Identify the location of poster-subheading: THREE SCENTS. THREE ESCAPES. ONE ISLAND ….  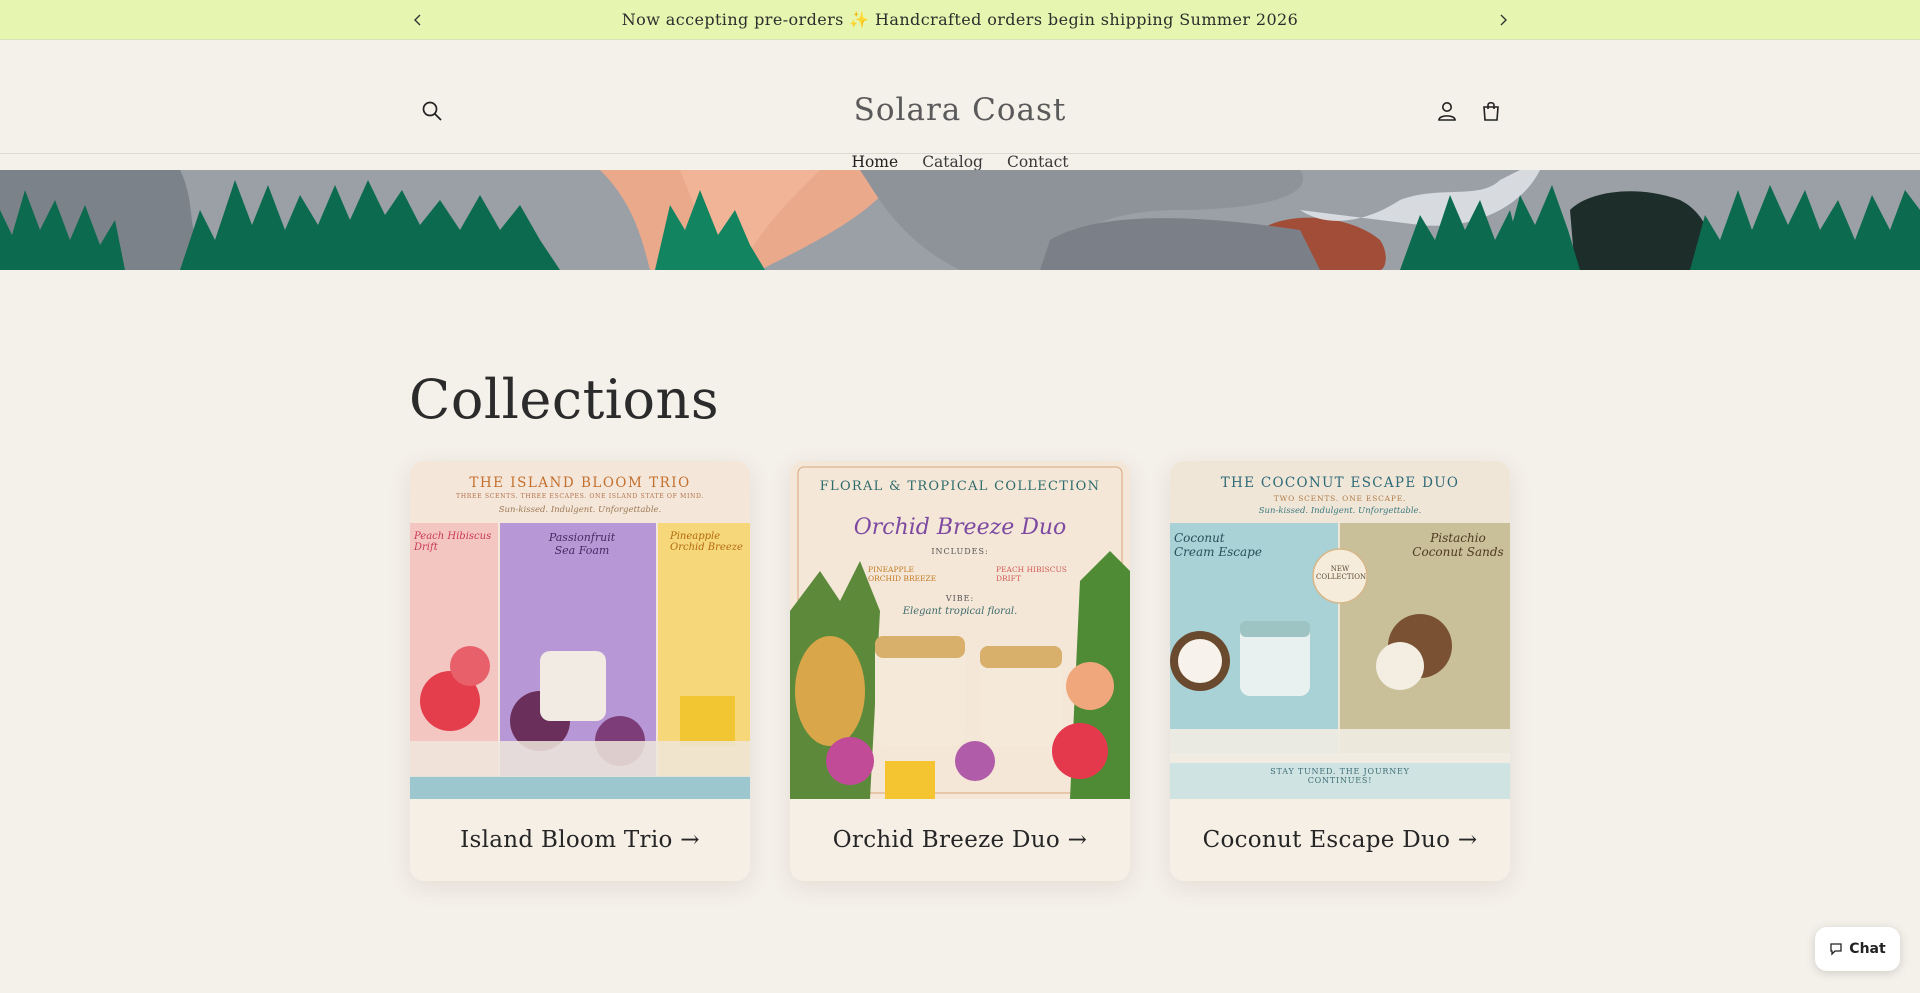
(580, 496).